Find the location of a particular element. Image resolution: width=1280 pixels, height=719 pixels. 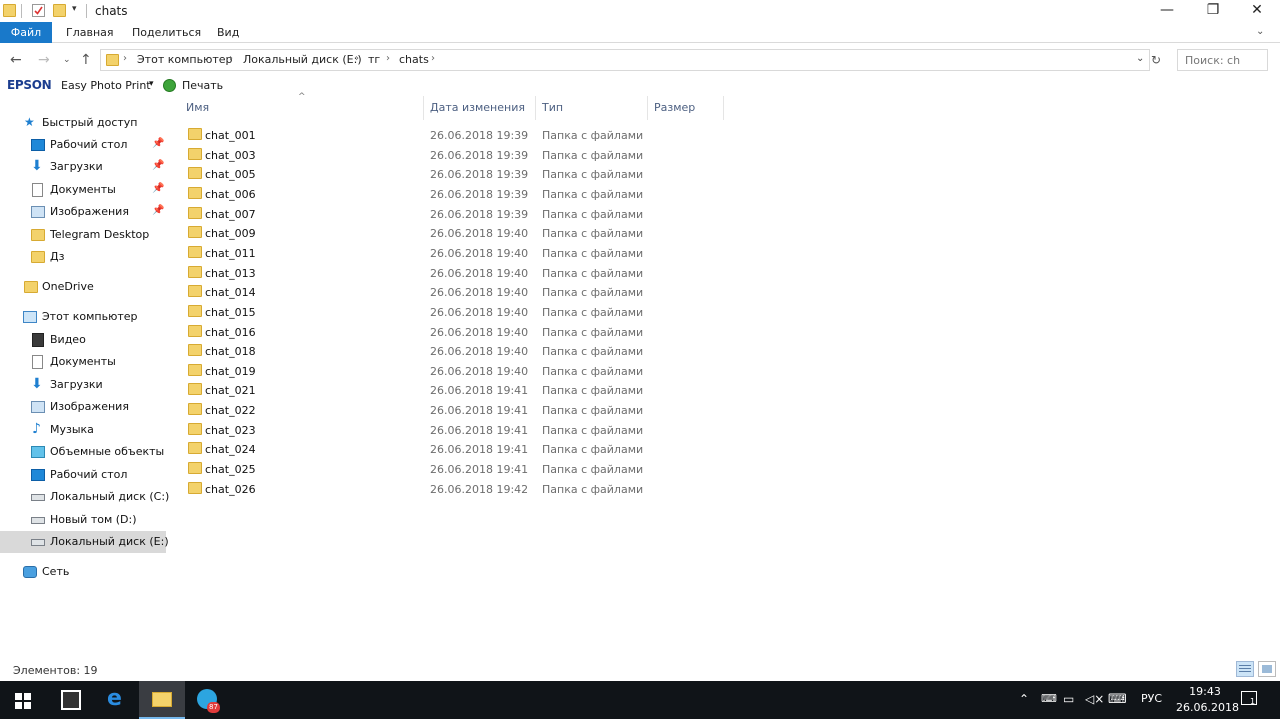

nav-telegram-desktop: Telegram Desktop is located at coordinates (83, 235).